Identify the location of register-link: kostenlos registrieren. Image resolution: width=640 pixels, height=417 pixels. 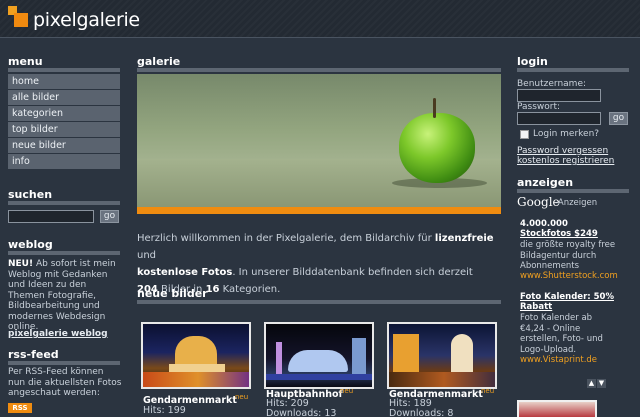
(565, 161).